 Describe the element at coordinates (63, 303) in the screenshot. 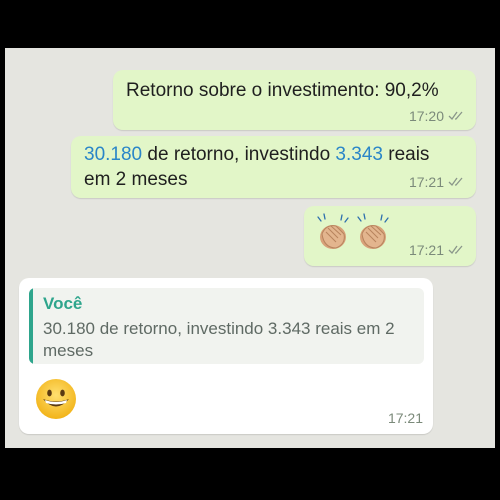

I see `quote-author: Você` at that location.